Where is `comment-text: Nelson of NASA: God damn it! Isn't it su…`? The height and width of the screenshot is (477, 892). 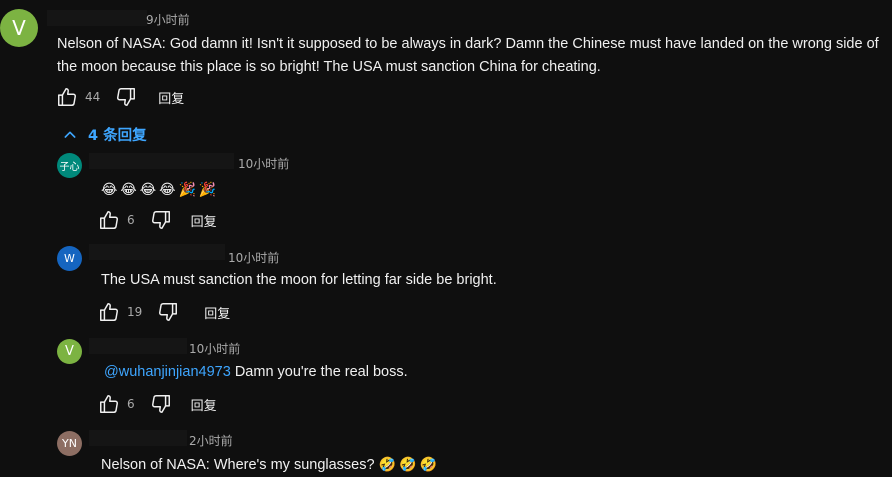 comment-text: Nelson of NASA: God damn it! Isn't it su… is located at coordinates (468, 55).